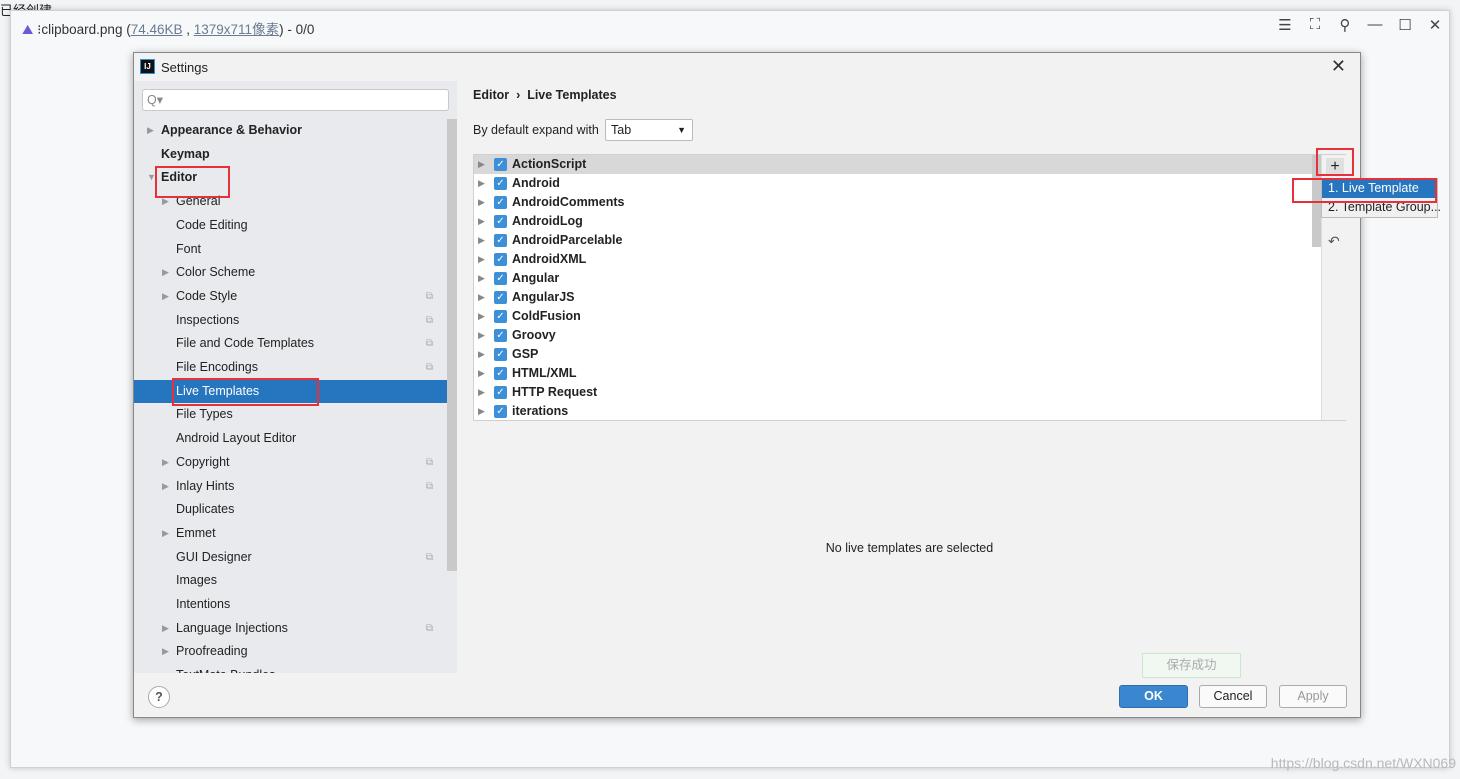  Describe the element at coordinates (893, 411) in the screenshot. I see `template-group-row: ▶ ✓ iterations` at that location.